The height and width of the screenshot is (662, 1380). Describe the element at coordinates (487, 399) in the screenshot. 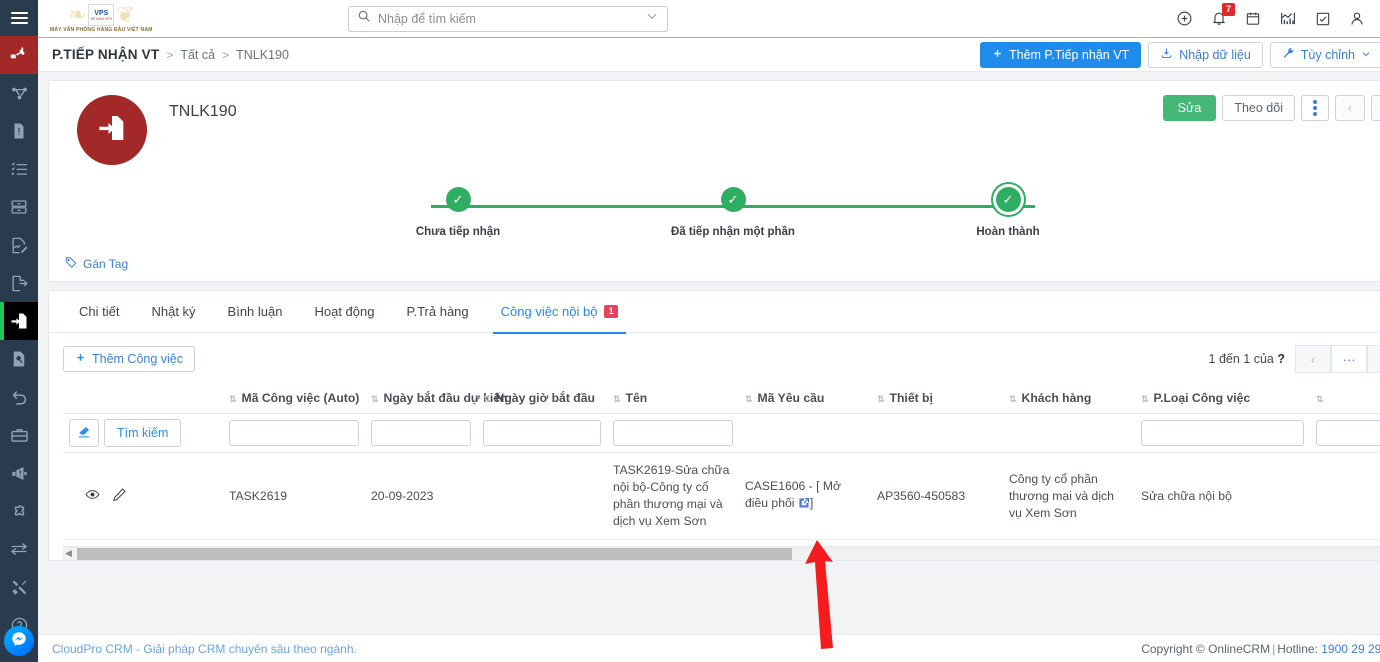

I see `sort-icon: ⇅` at that location.